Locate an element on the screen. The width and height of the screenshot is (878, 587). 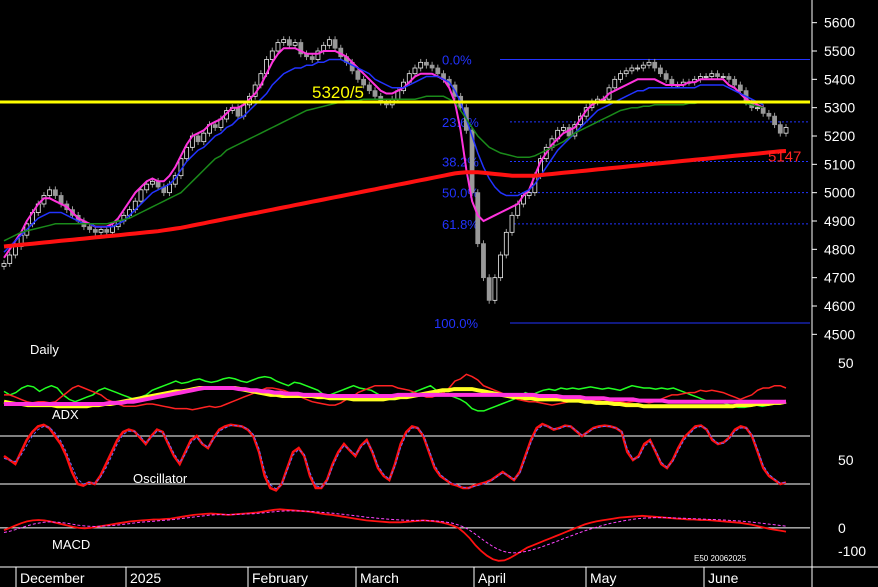
resistance-label: 5320/5 is located at coordinates (338, 92).